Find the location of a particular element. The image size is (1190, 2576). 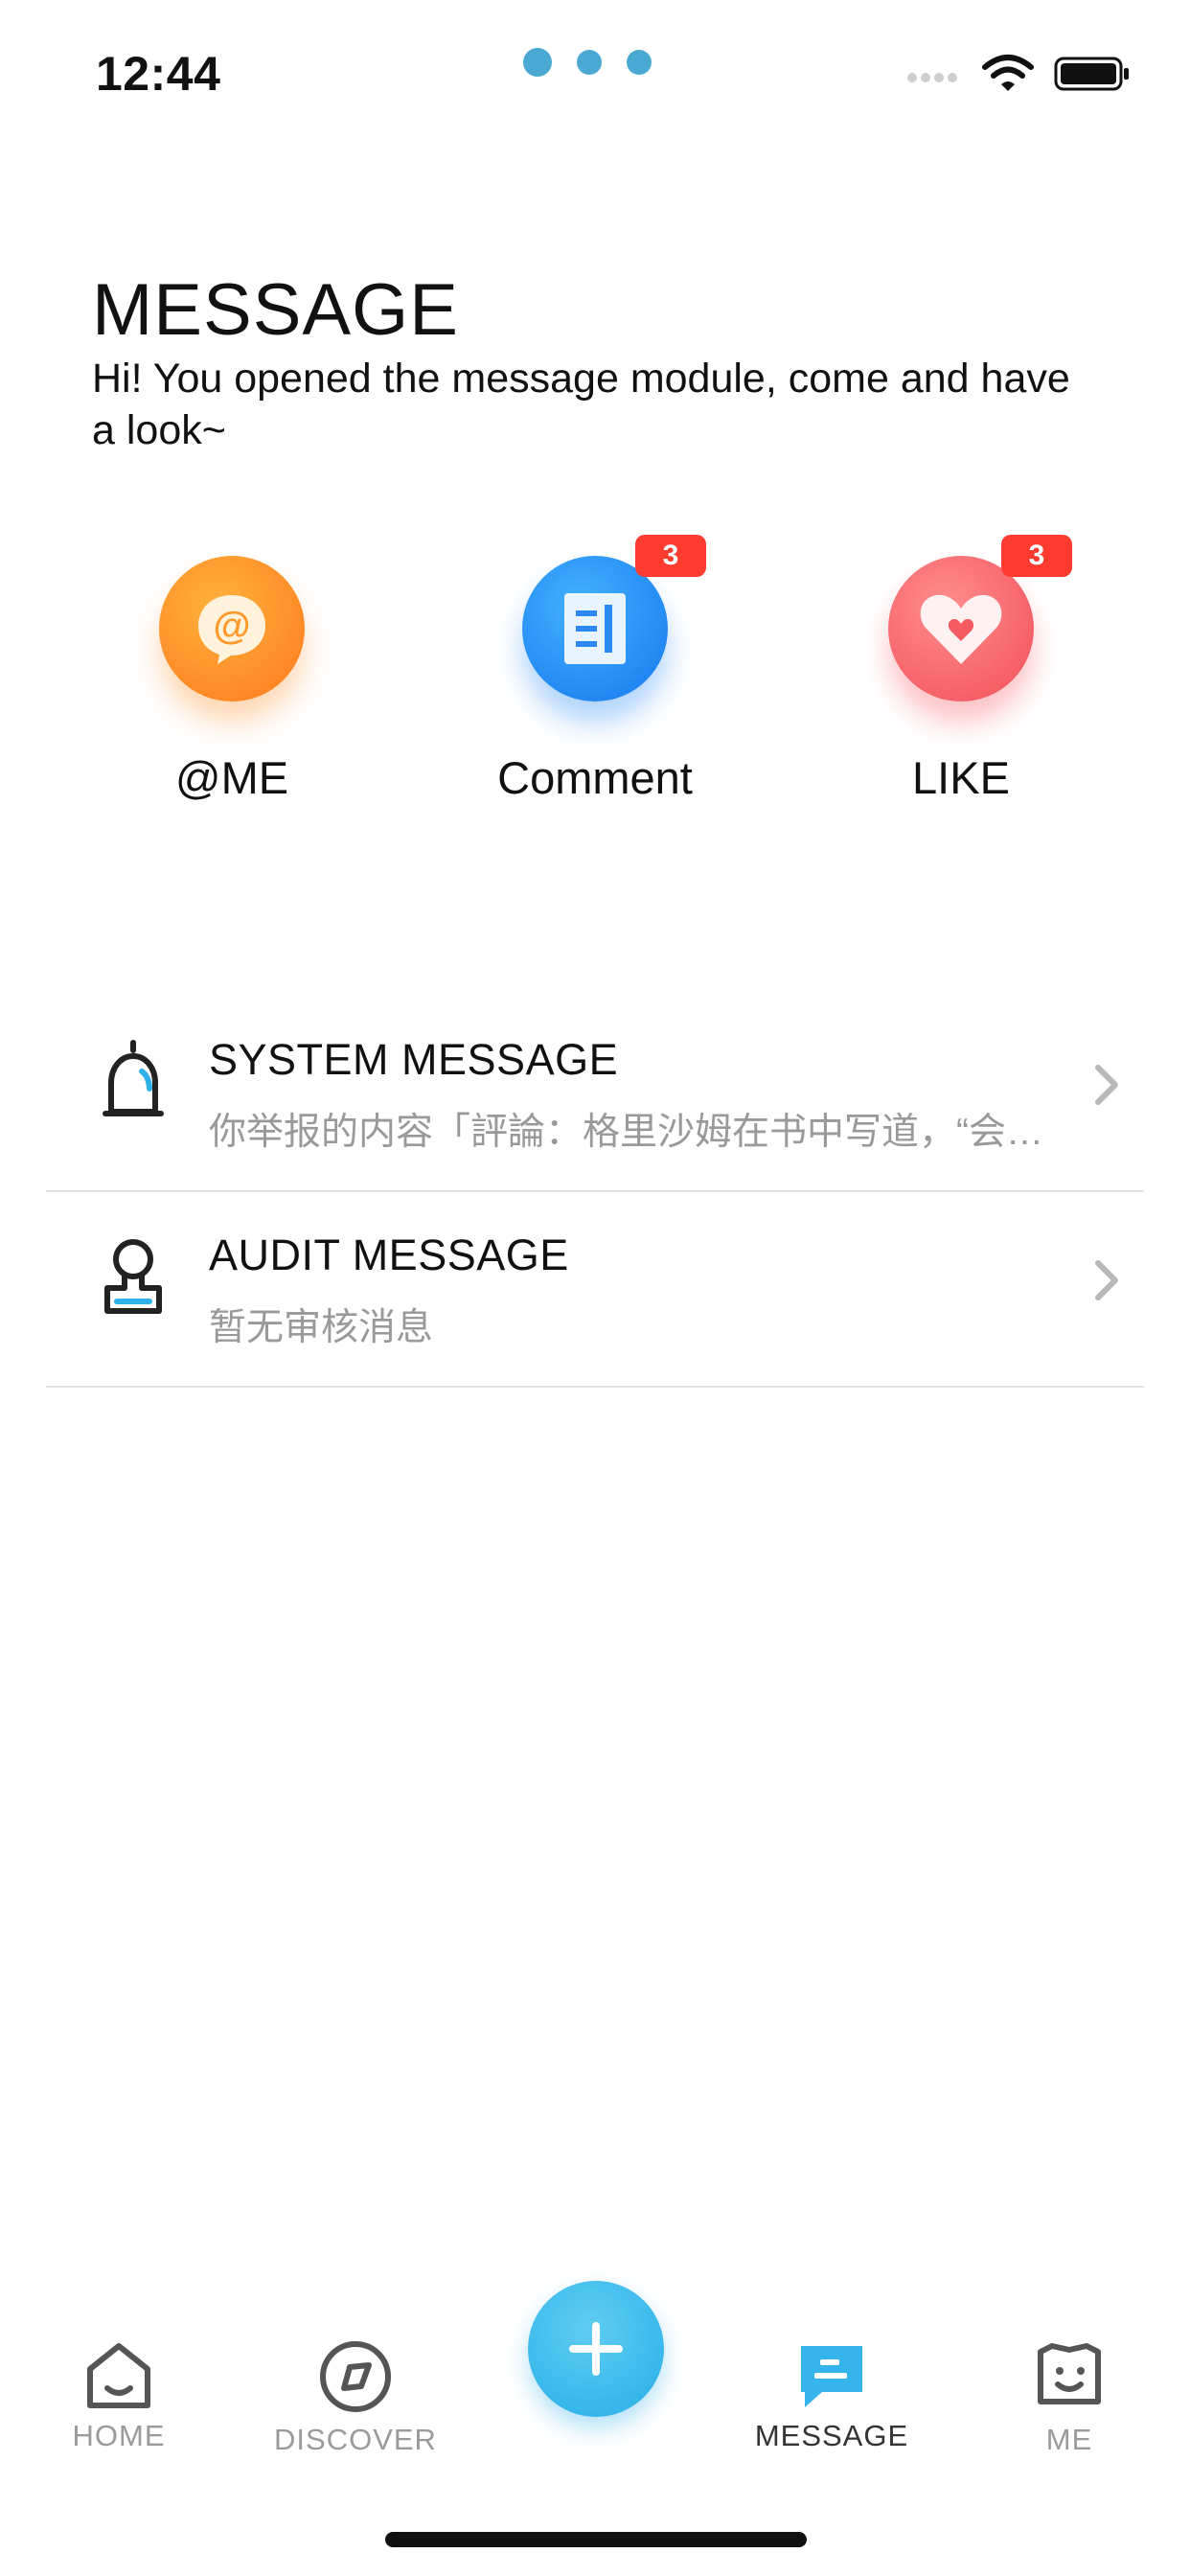

plus-icon is located at coordinates (596, 2349).